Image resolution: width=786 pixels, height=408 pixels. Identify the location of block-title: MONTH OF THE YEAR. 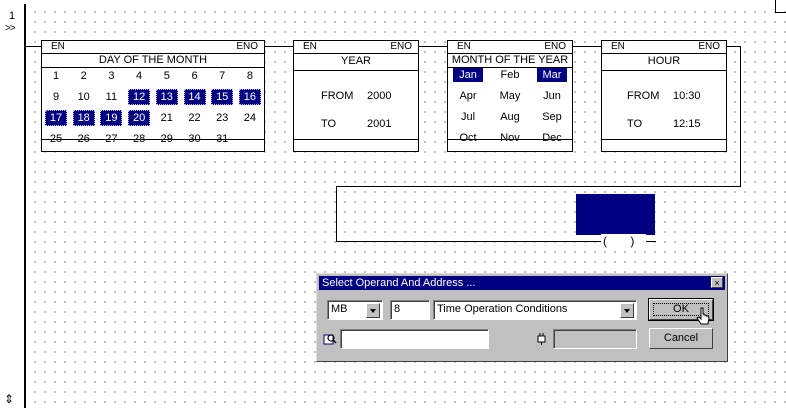
(510, 60).